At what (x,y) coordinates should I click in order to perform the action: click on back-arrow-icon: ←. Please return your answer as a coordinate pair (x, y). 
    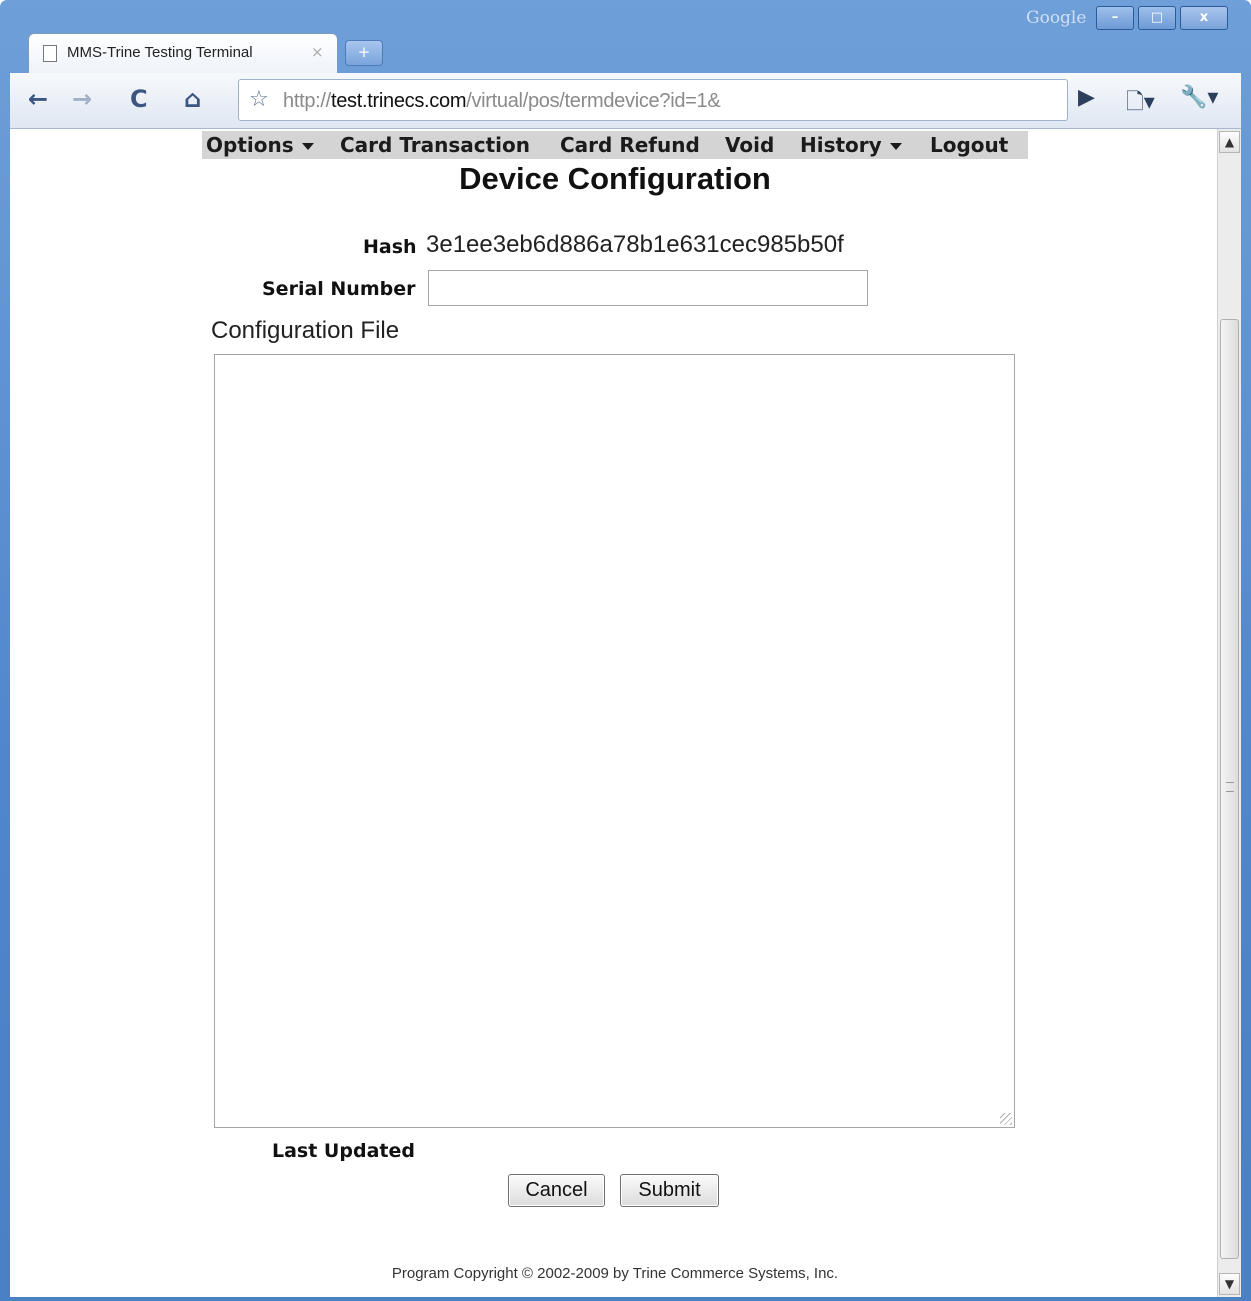
    Looking at the image, I should click on (38, 99).